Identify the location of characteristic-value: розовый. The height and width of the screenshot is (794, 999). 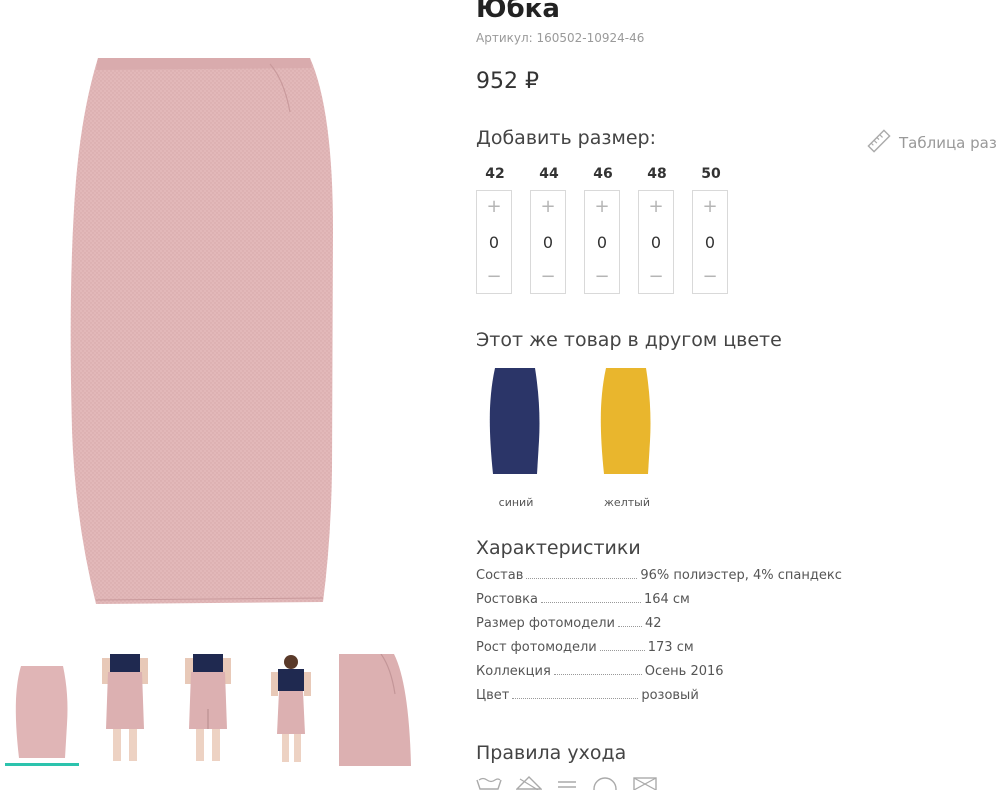
(670, 695).